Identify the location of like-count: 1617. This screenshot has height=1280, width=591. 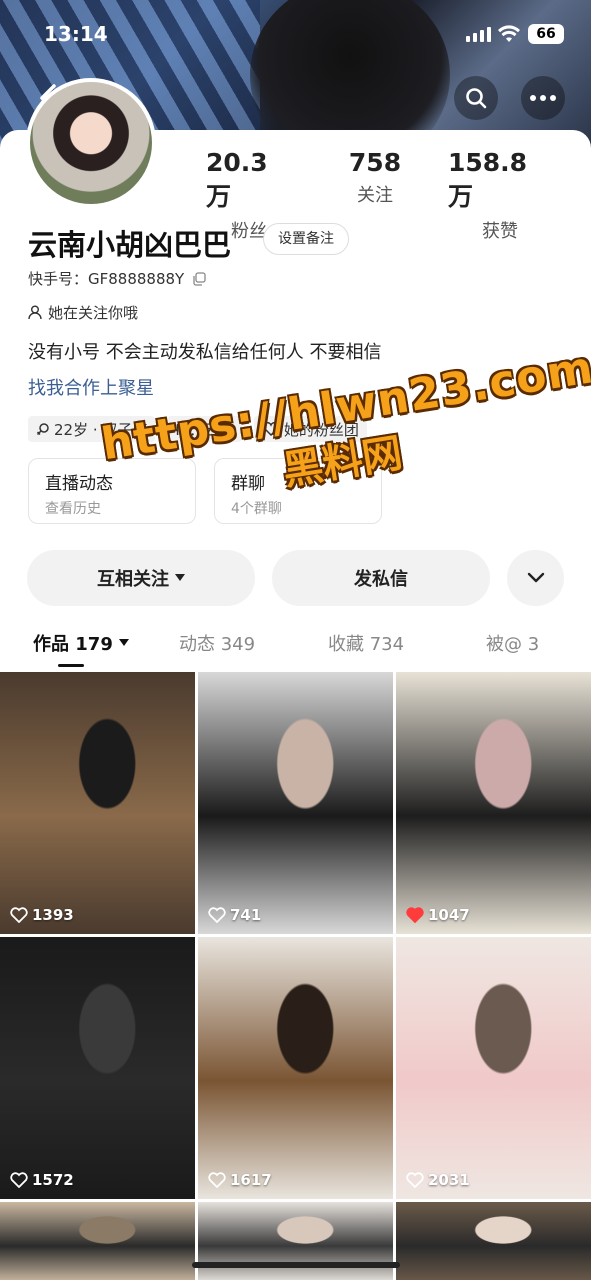
(240, 1180).